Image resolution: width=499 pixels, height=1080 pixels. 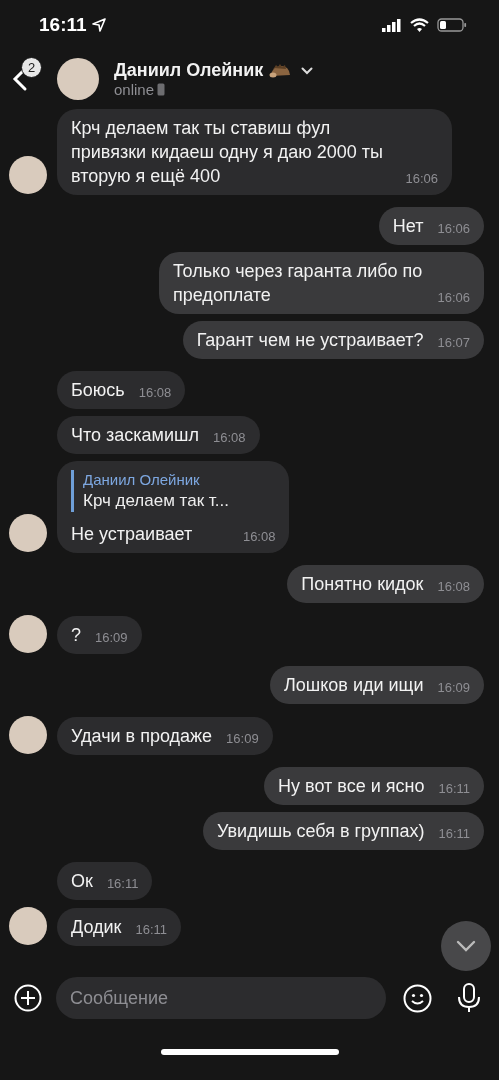 What do you see at coordinates (76, 635) in the screenshot?
I see `message-text: ?` at bounding box center [76, 635].